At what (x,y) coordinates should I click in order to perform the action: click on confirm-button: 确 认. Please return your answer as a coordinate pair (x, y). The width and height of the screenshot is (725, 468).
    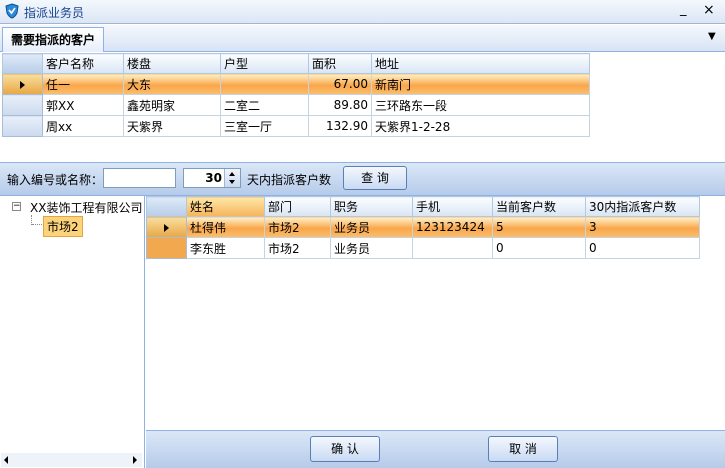
    Looking at the image, I should click on (345, 449).